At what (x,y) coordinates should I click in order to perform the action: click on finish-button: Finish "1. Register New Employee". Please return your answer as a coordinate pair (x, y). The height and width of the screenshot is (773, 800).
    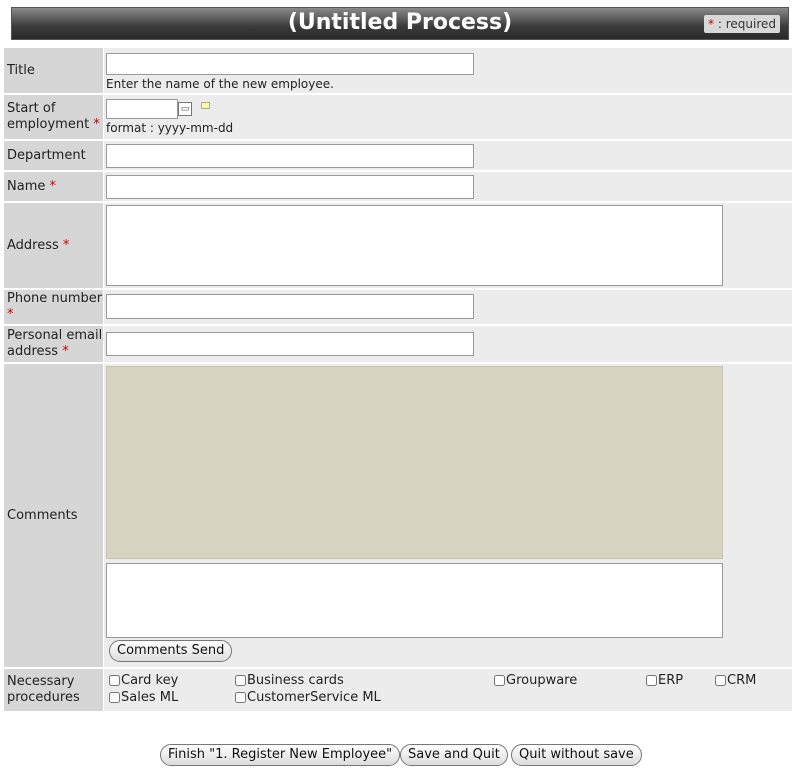
    Looking at the image, I should click on (280, 755).